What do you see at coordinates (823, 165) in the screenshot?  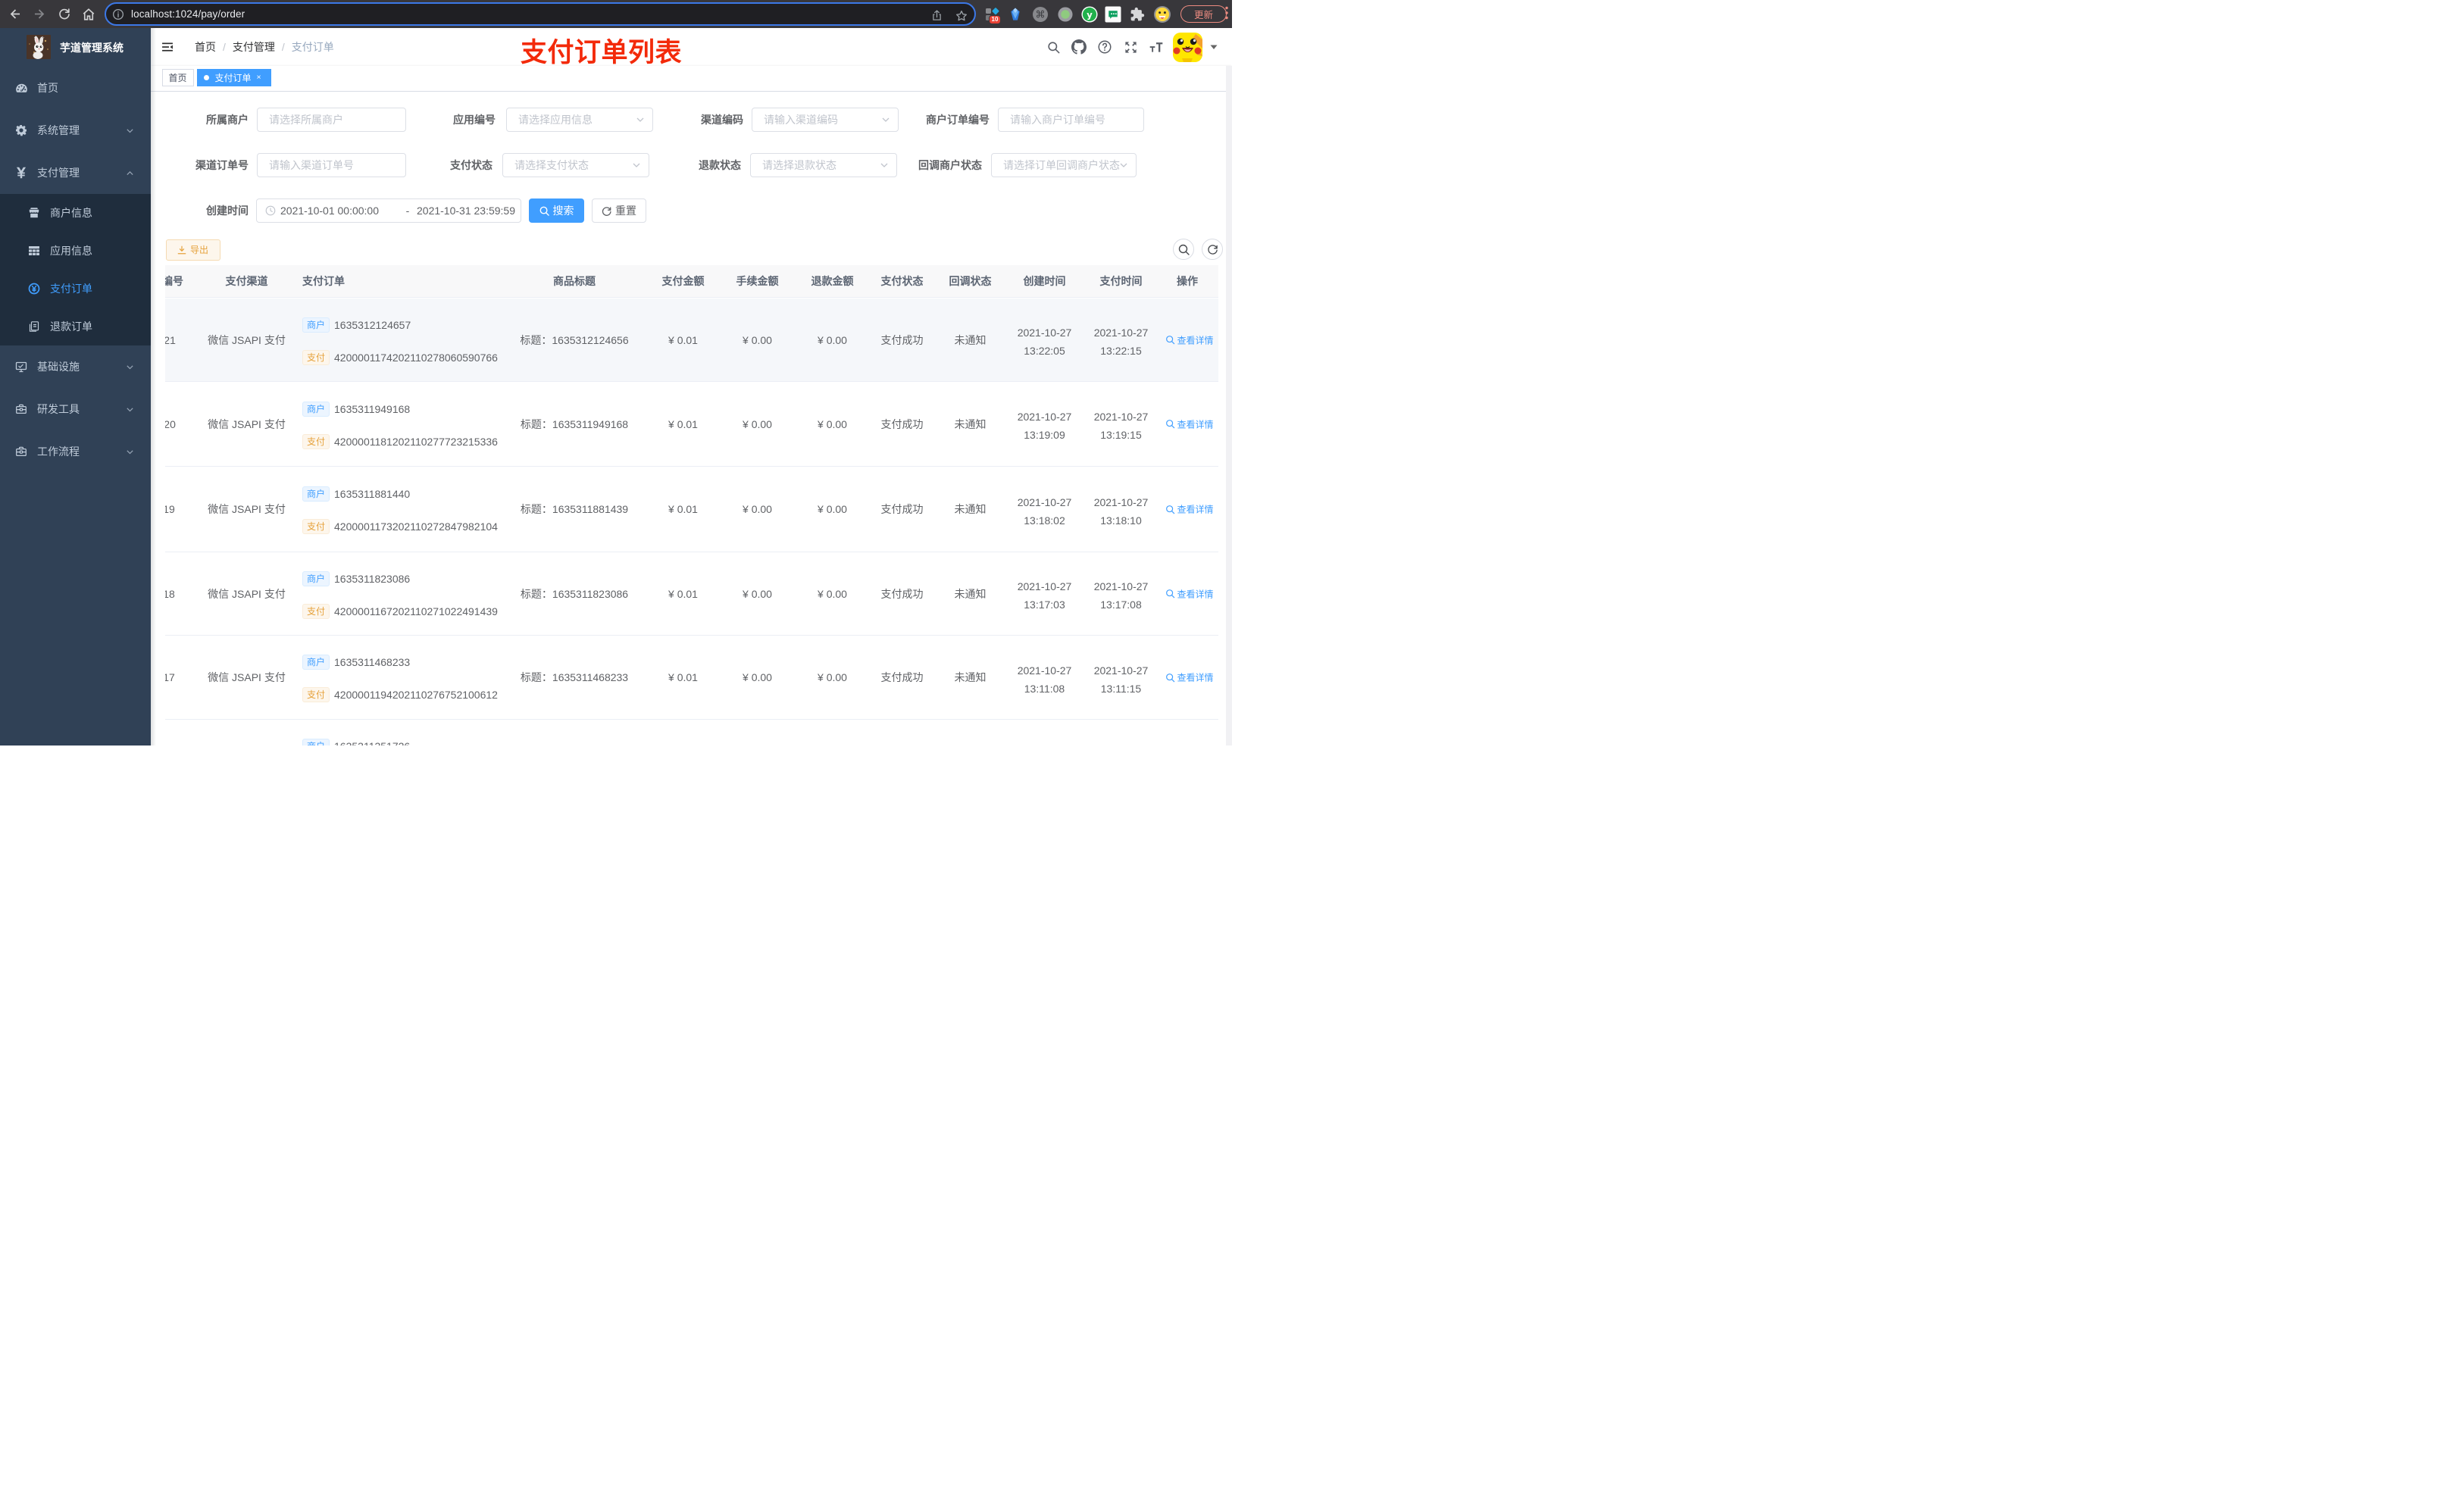 I see `refund-status-select: 请选择退款状态` at bounding box center [823, 165].